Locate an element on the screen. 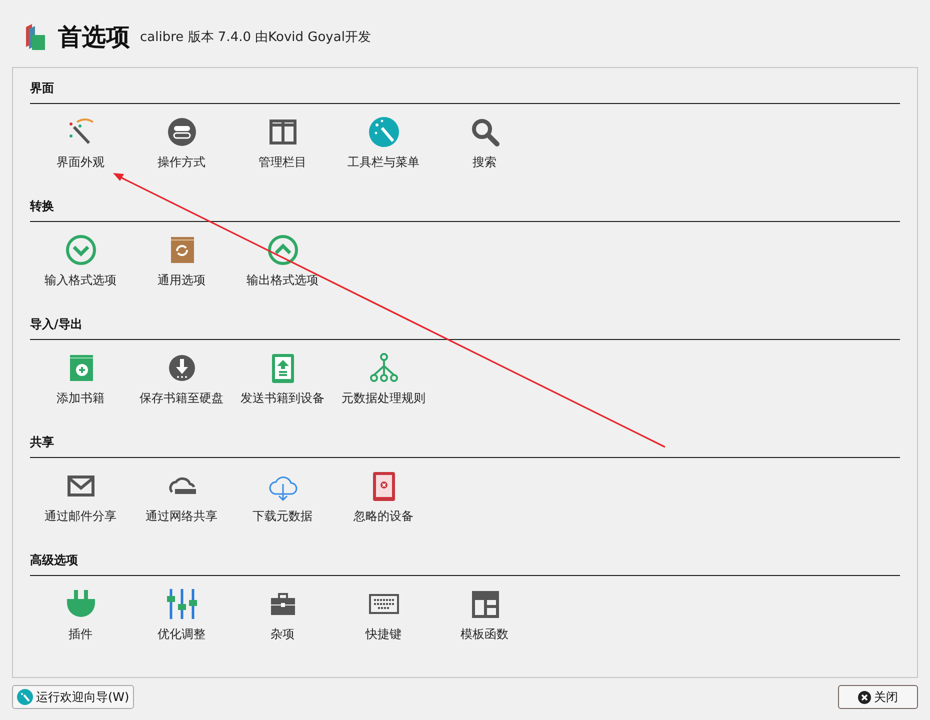 The image size is (930, 720). tree-icon is located at coordinates (384, 368).